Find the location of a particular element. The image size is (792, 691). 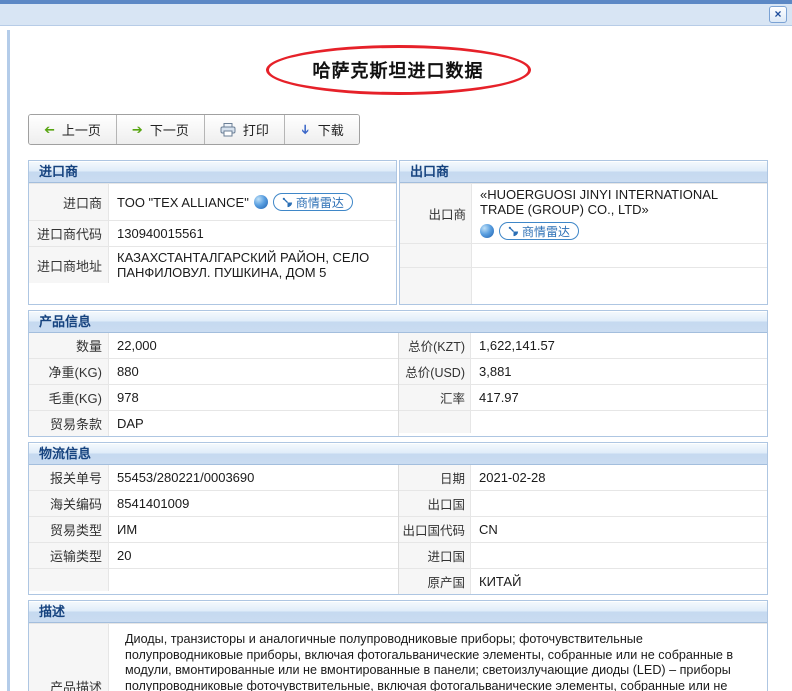

table-row: 日期 2021-02-28 is located at coordinates (583, 477).